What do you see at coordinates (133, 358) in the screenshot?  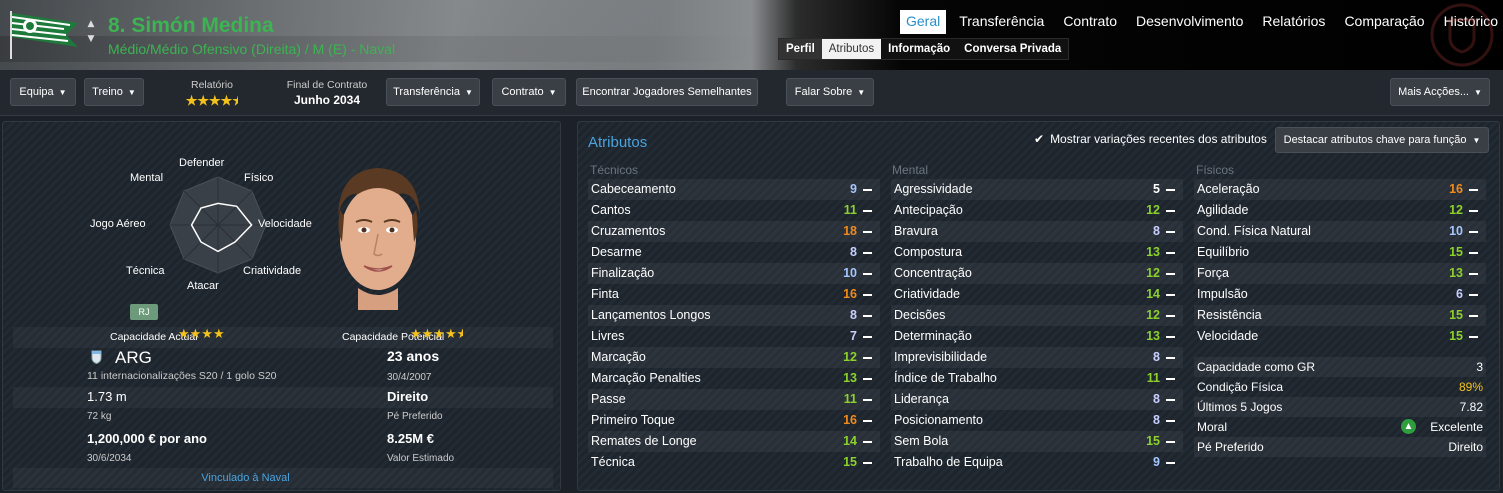 I see `nationality: ARG` at bounding box center [133, 358].